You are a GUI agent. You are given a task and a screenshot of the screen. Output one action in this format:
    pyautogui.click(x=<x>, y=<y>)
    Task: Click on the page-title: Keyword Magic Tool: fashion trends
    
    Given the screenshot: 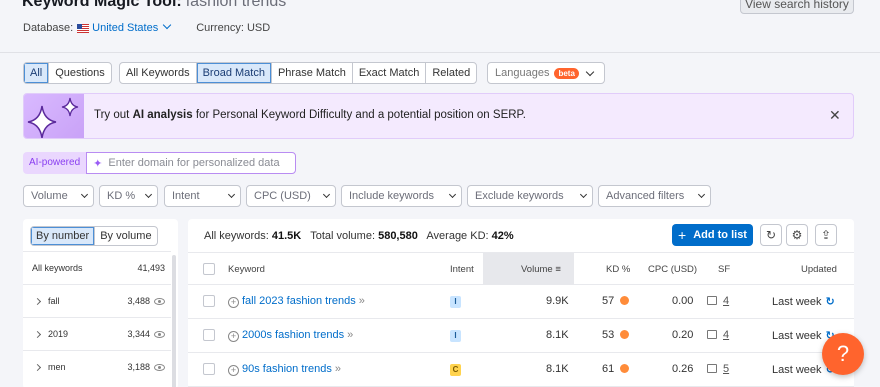 What is the action you would take?
    pyautogui.click(x=154, y=5)
    